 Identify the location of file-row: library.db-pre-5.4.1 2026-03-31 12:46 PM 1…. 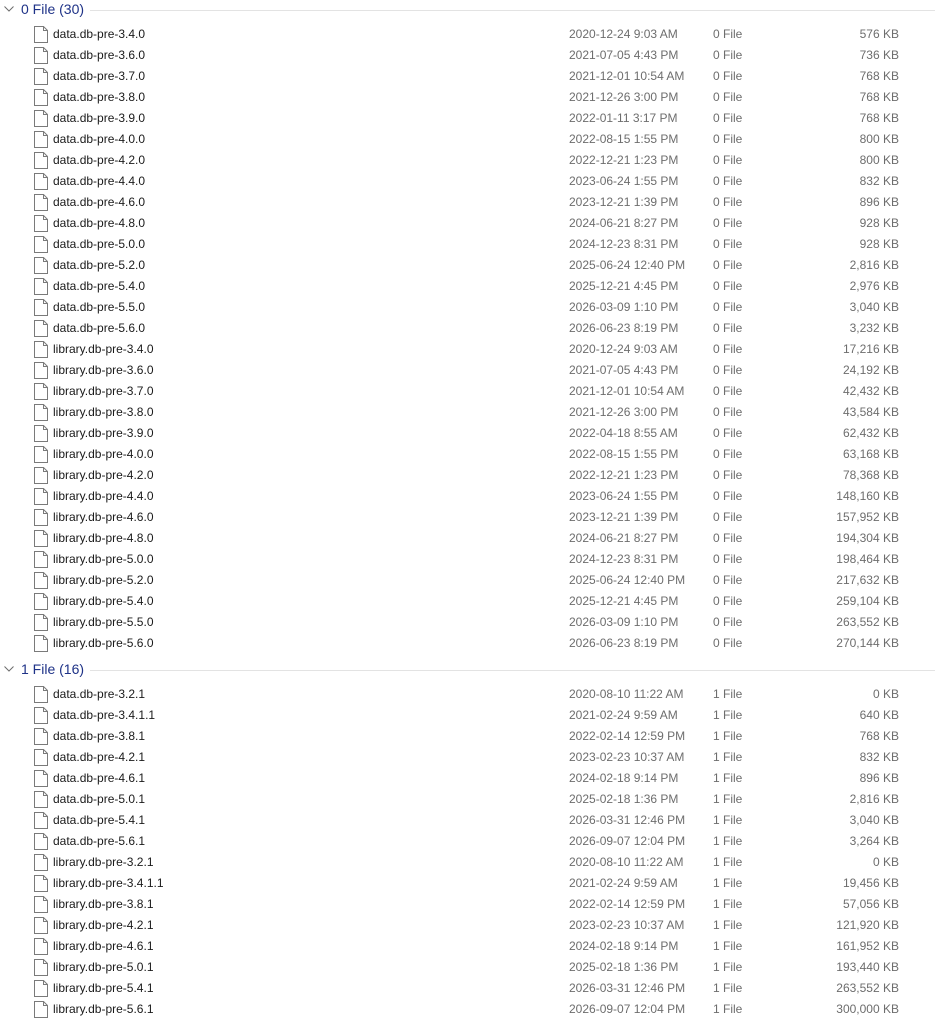
(469, 988).